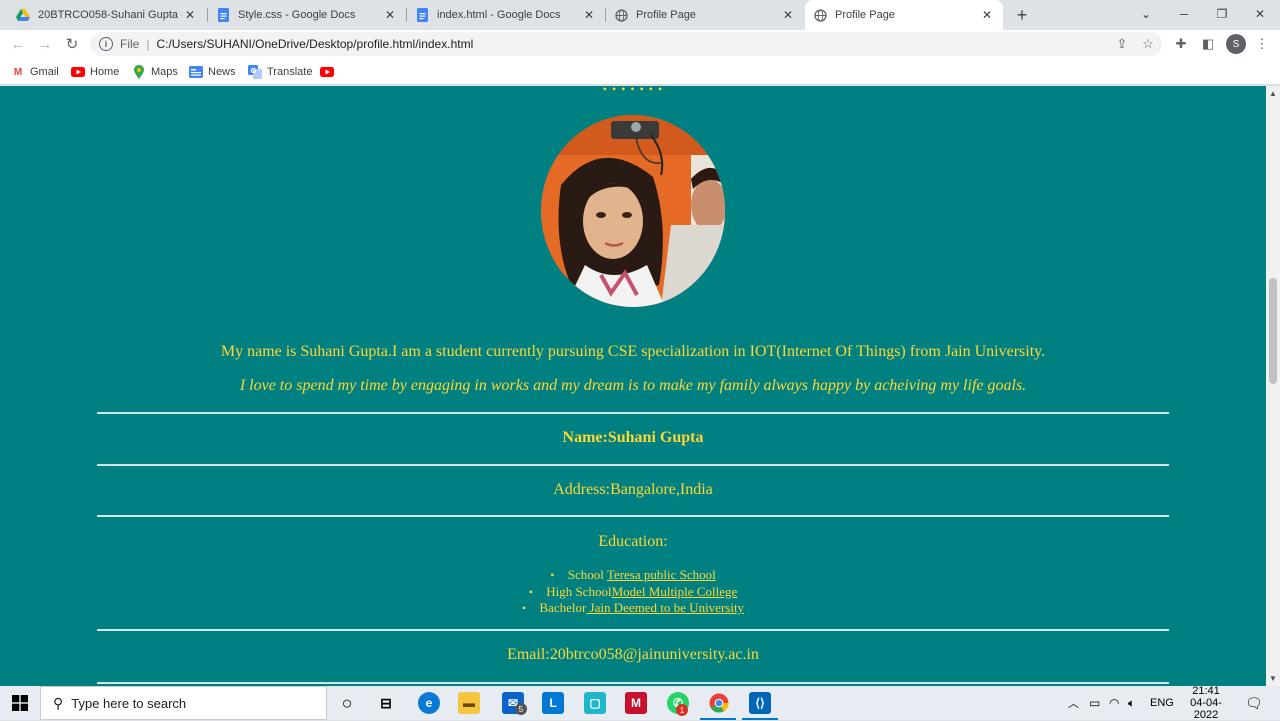 Image resolution: width=1280 pixels, height=721 pixels. What do you see at coordinates (1254, 703) in the screenshot?
I see `notification-icon: 🗨︎` at bounding box center [1254, 703].